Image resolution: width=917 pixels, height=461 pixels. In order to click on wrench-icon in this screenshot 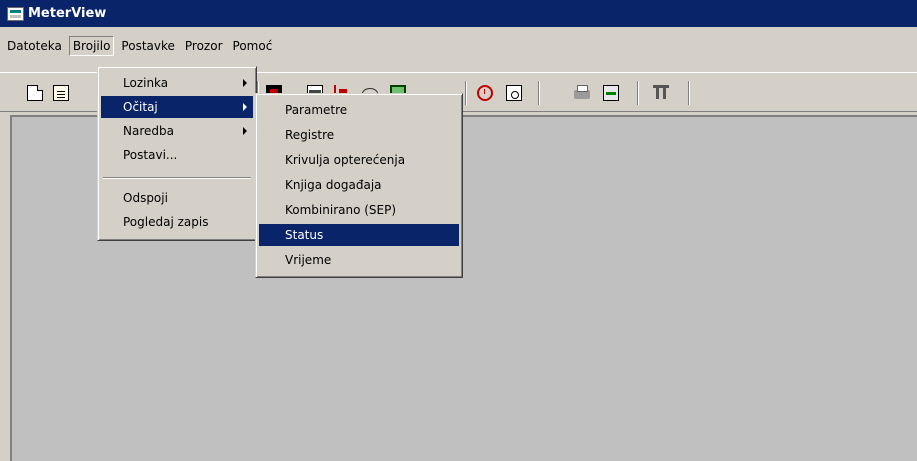, I will do `click(661, 93)`.